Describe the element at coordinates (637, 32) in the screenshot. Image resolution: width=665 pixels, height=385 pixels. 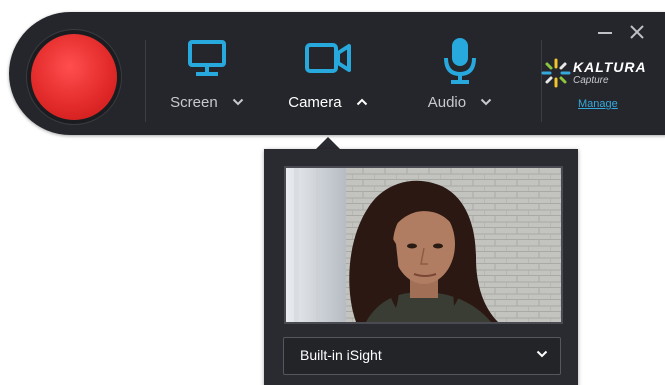
I see `close-icon` at that location.